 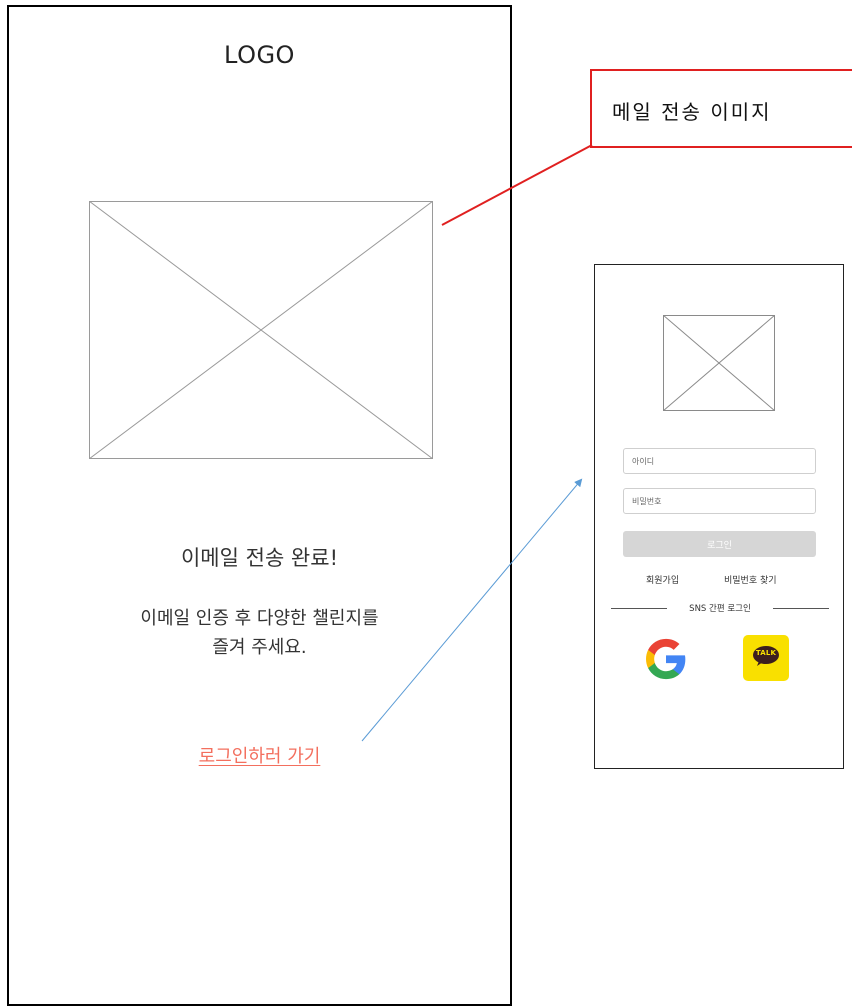 I want to click on login-image-placeholder-icon, so click(x=719, y=363).